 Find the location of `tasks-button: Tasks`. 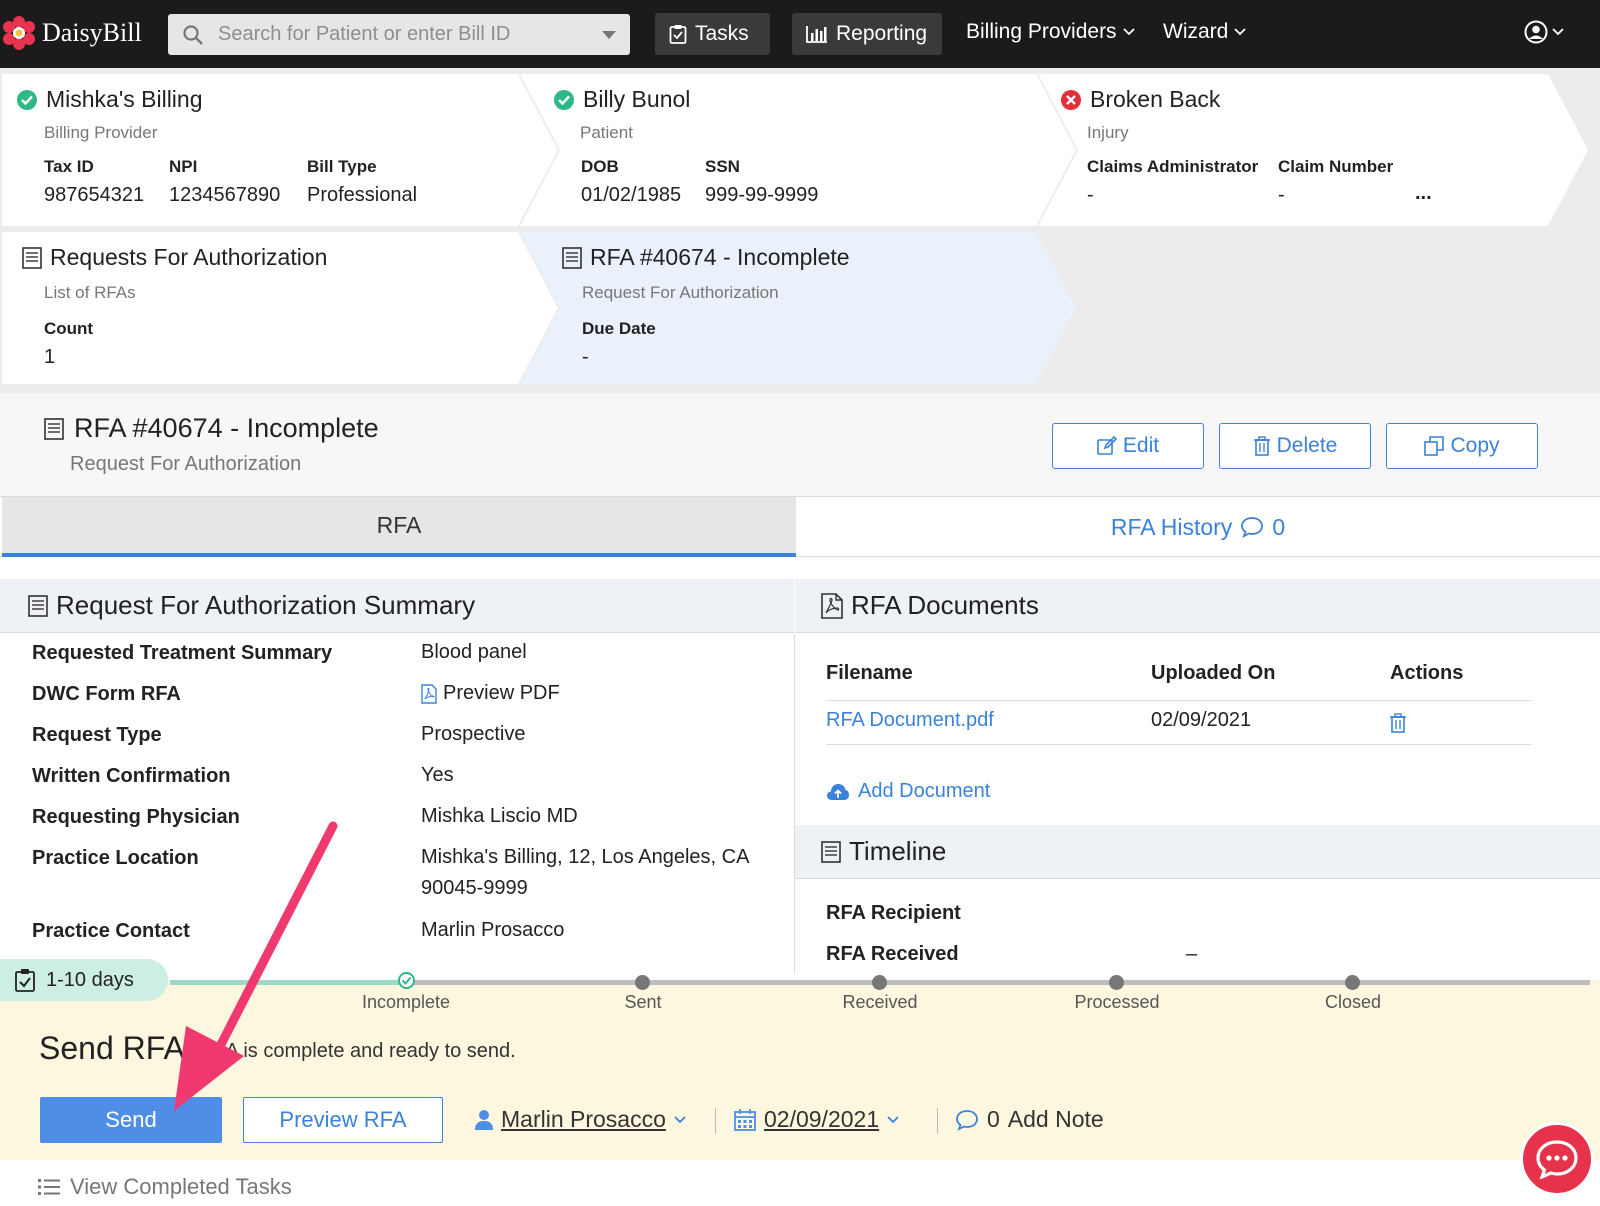

tasks-button: Tasks is located at coordinates (712, 34).